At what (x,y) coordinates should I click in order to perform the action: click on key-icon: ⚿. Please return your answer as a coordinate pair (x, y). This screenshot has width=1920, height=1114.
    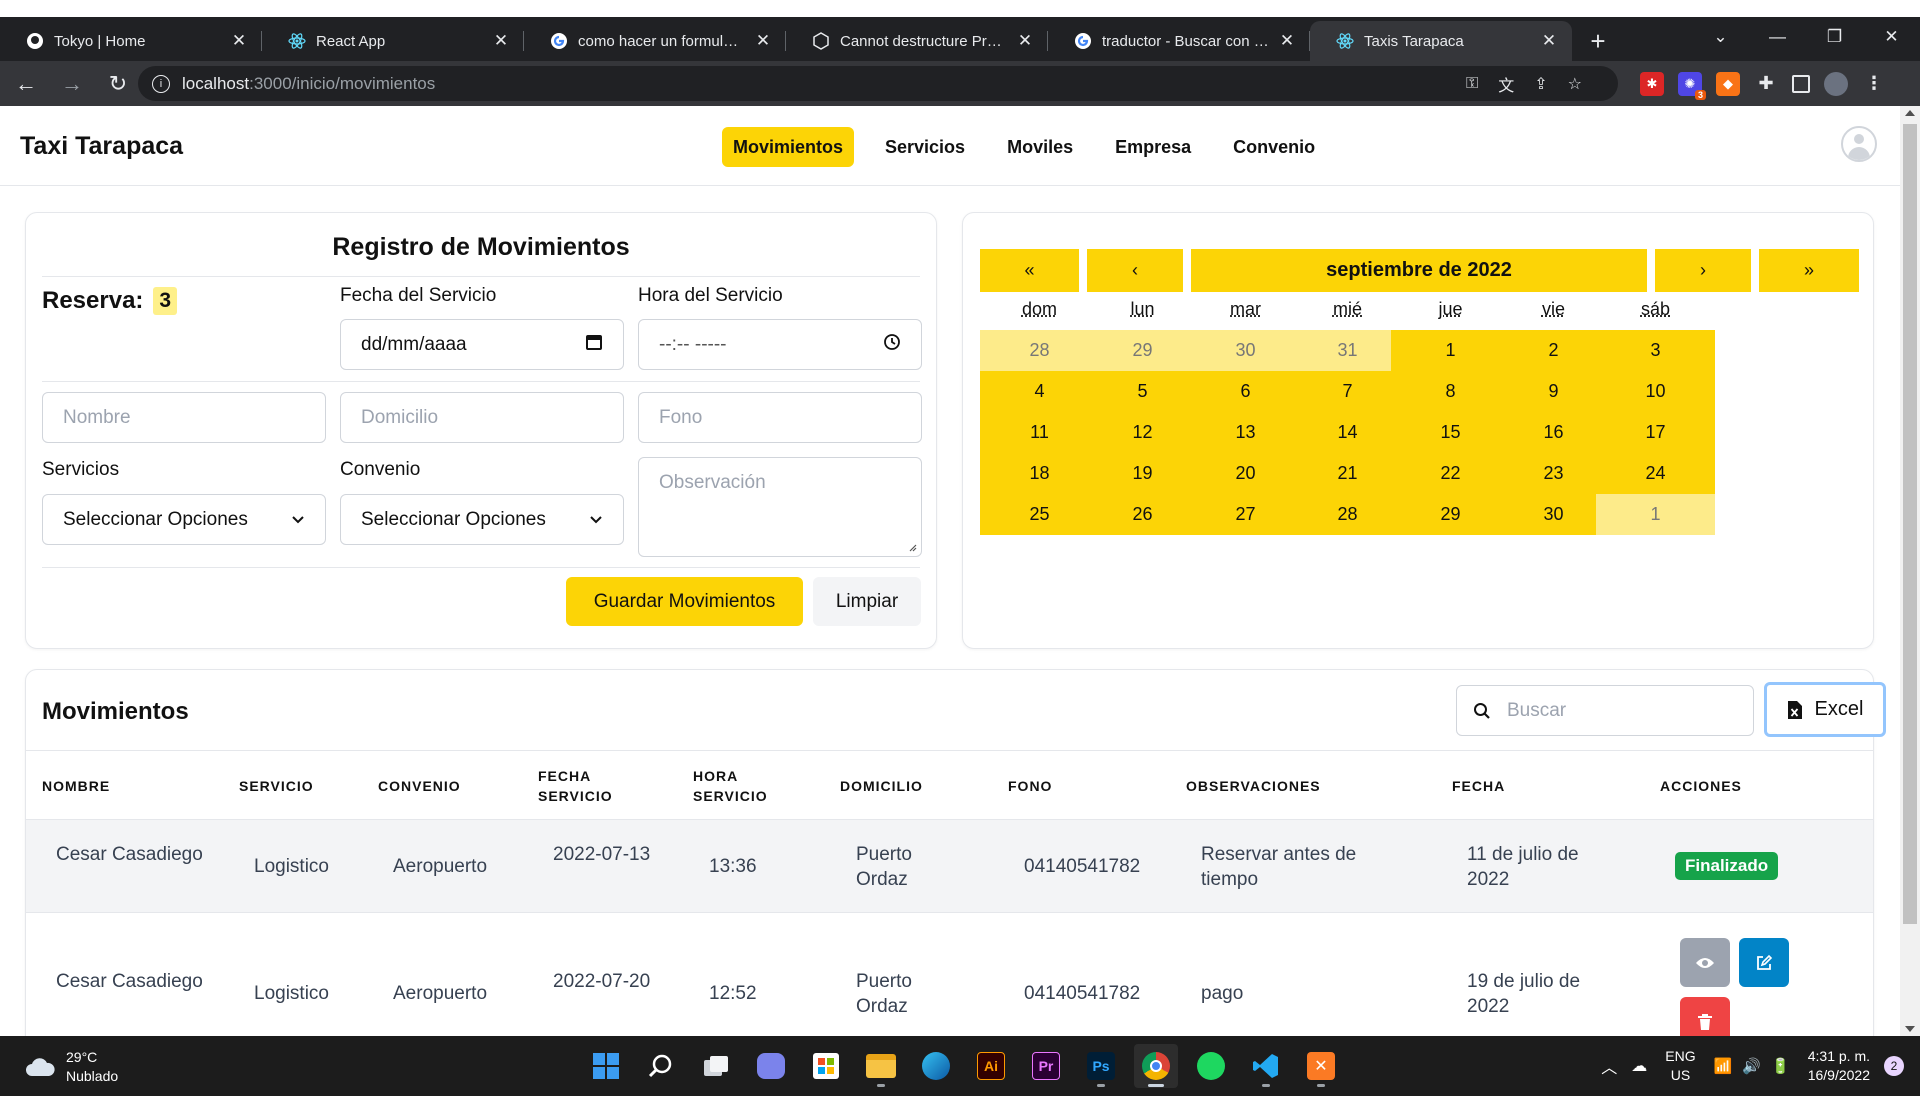
    Looking at the image, I should click on (1472, 84).